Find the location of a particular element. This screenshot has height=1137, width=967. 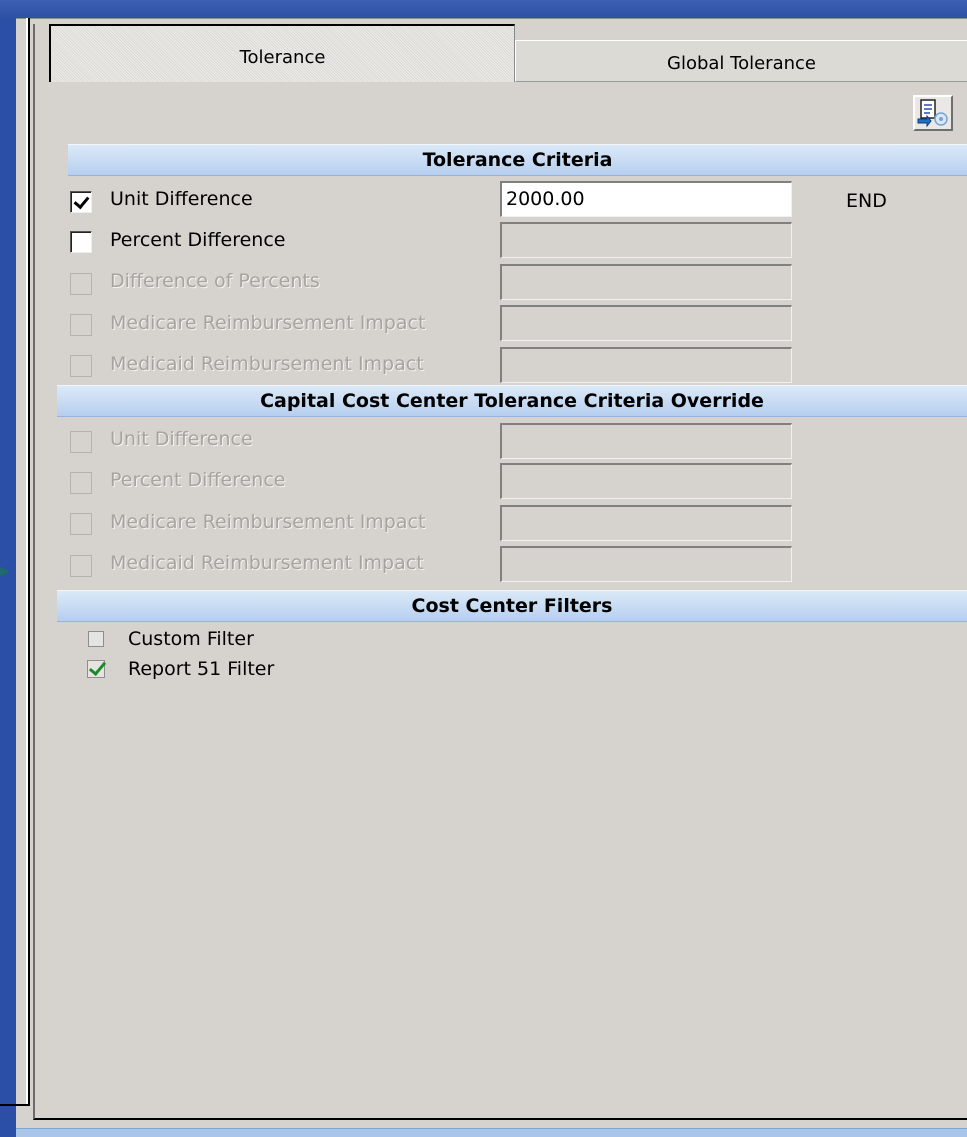

medicare-impact-input is located at coordinates (646, 323).